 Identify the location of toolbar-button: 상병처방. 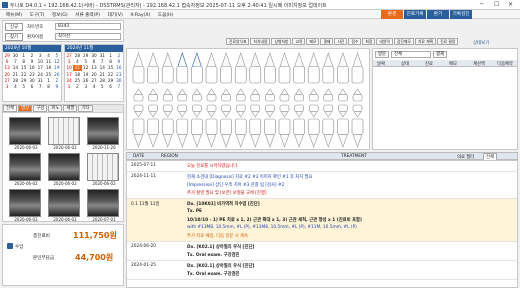
(281, 41).